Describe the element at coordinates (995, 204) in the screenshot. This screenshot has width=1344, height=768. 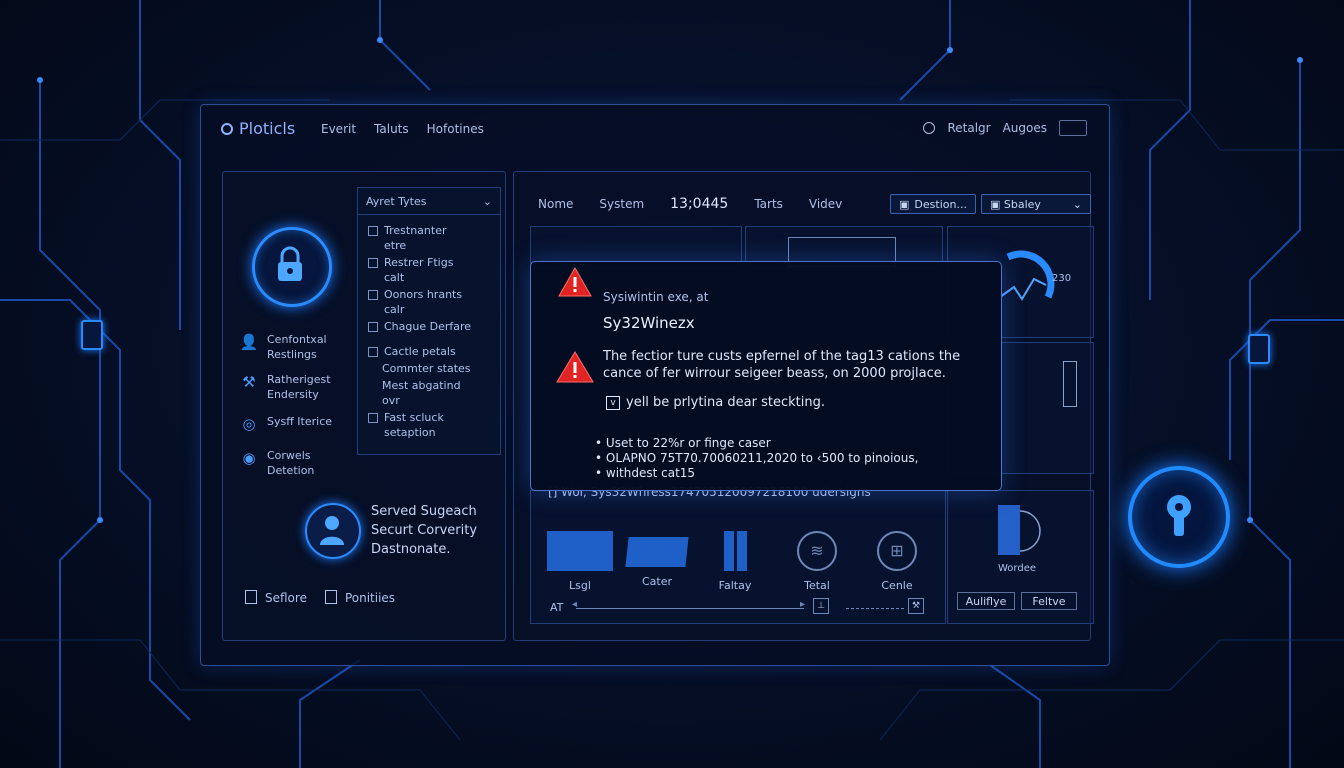
I see `display-icon: ▣` at that location.